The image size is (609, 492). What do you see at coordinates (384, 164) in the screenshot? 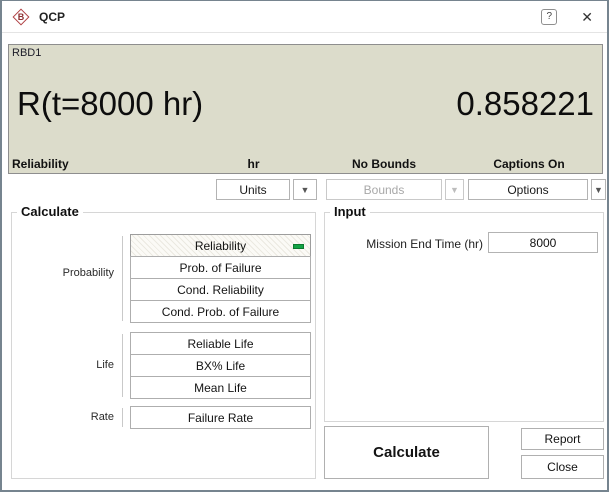
I see `bounds-caption: No Bounds` at bounding box center [384, 164].